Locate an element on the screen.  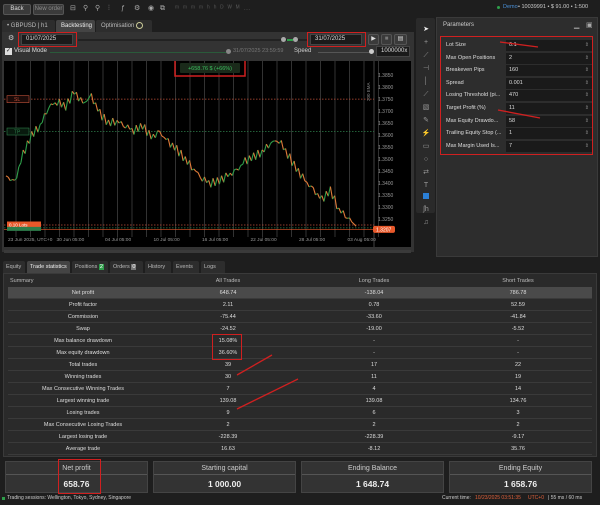
parameters-title: Parameters is located at coordinates (459, 25).